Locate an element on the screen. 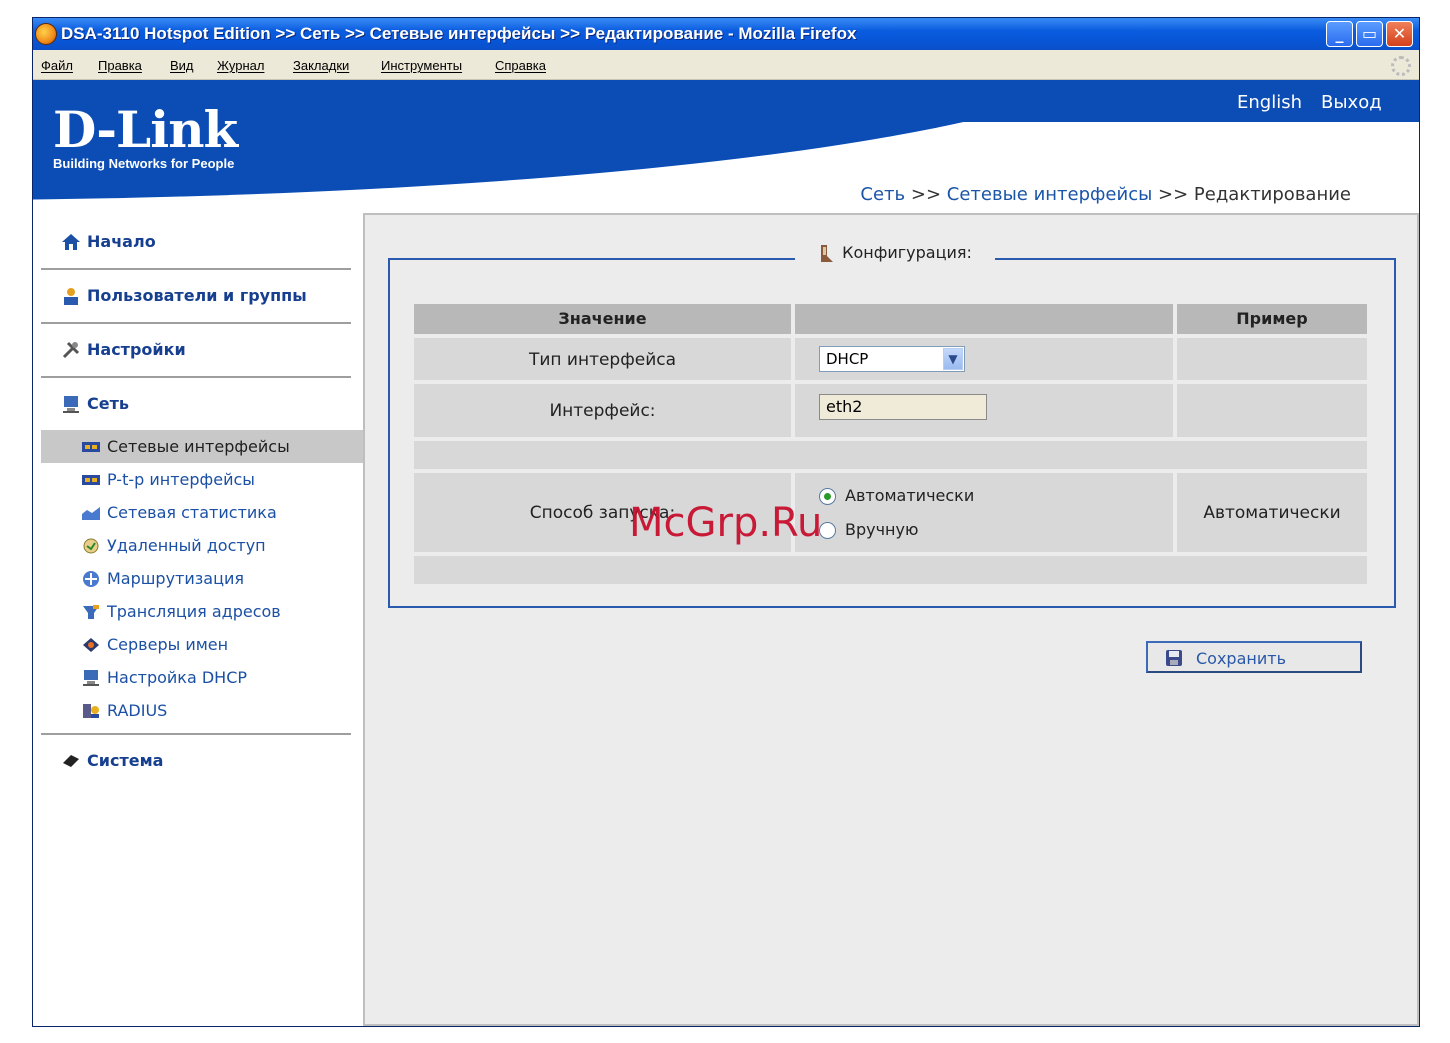 This screenshot has width=1450, height=1043. sidebar-item-label: RADIUS is located at coordinates (137, 710).